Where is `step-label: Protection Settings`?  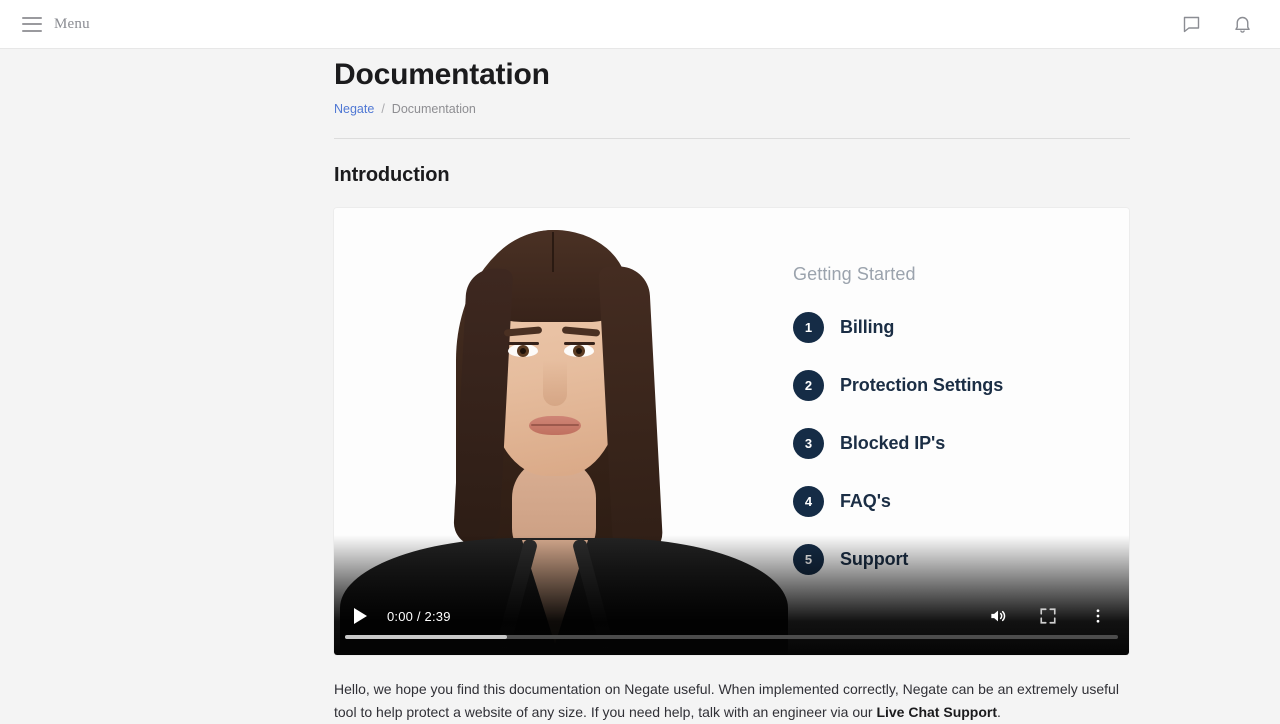
step-label: Protection Settings is located at coordinates (922, 385).